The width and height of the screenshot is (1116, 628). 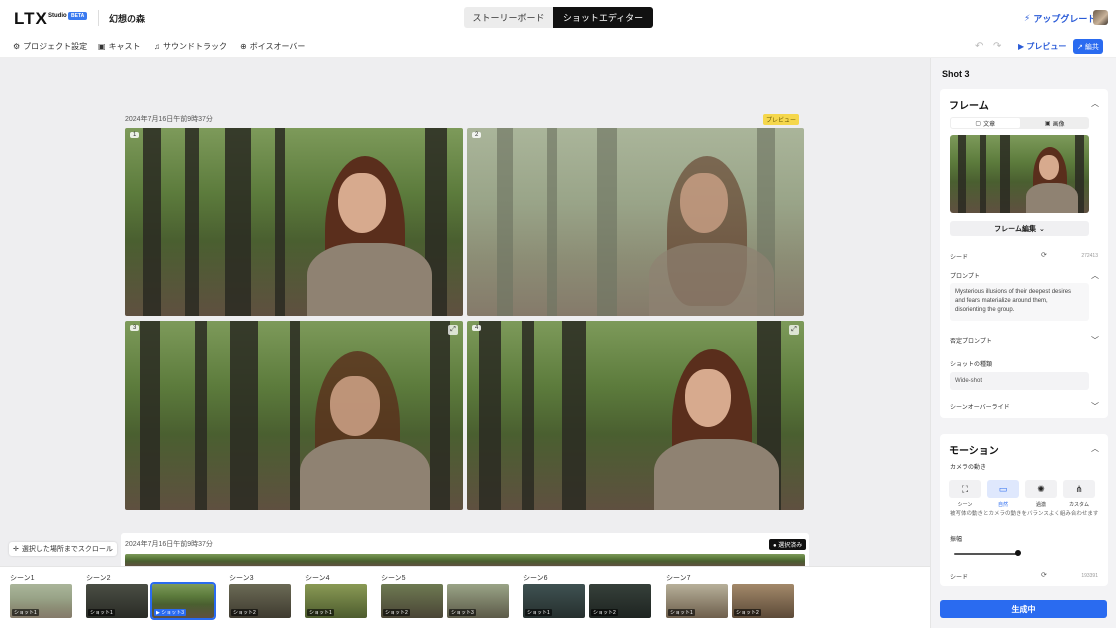 I want to click on scene-label: シーン7, so click(x=678, y=578).